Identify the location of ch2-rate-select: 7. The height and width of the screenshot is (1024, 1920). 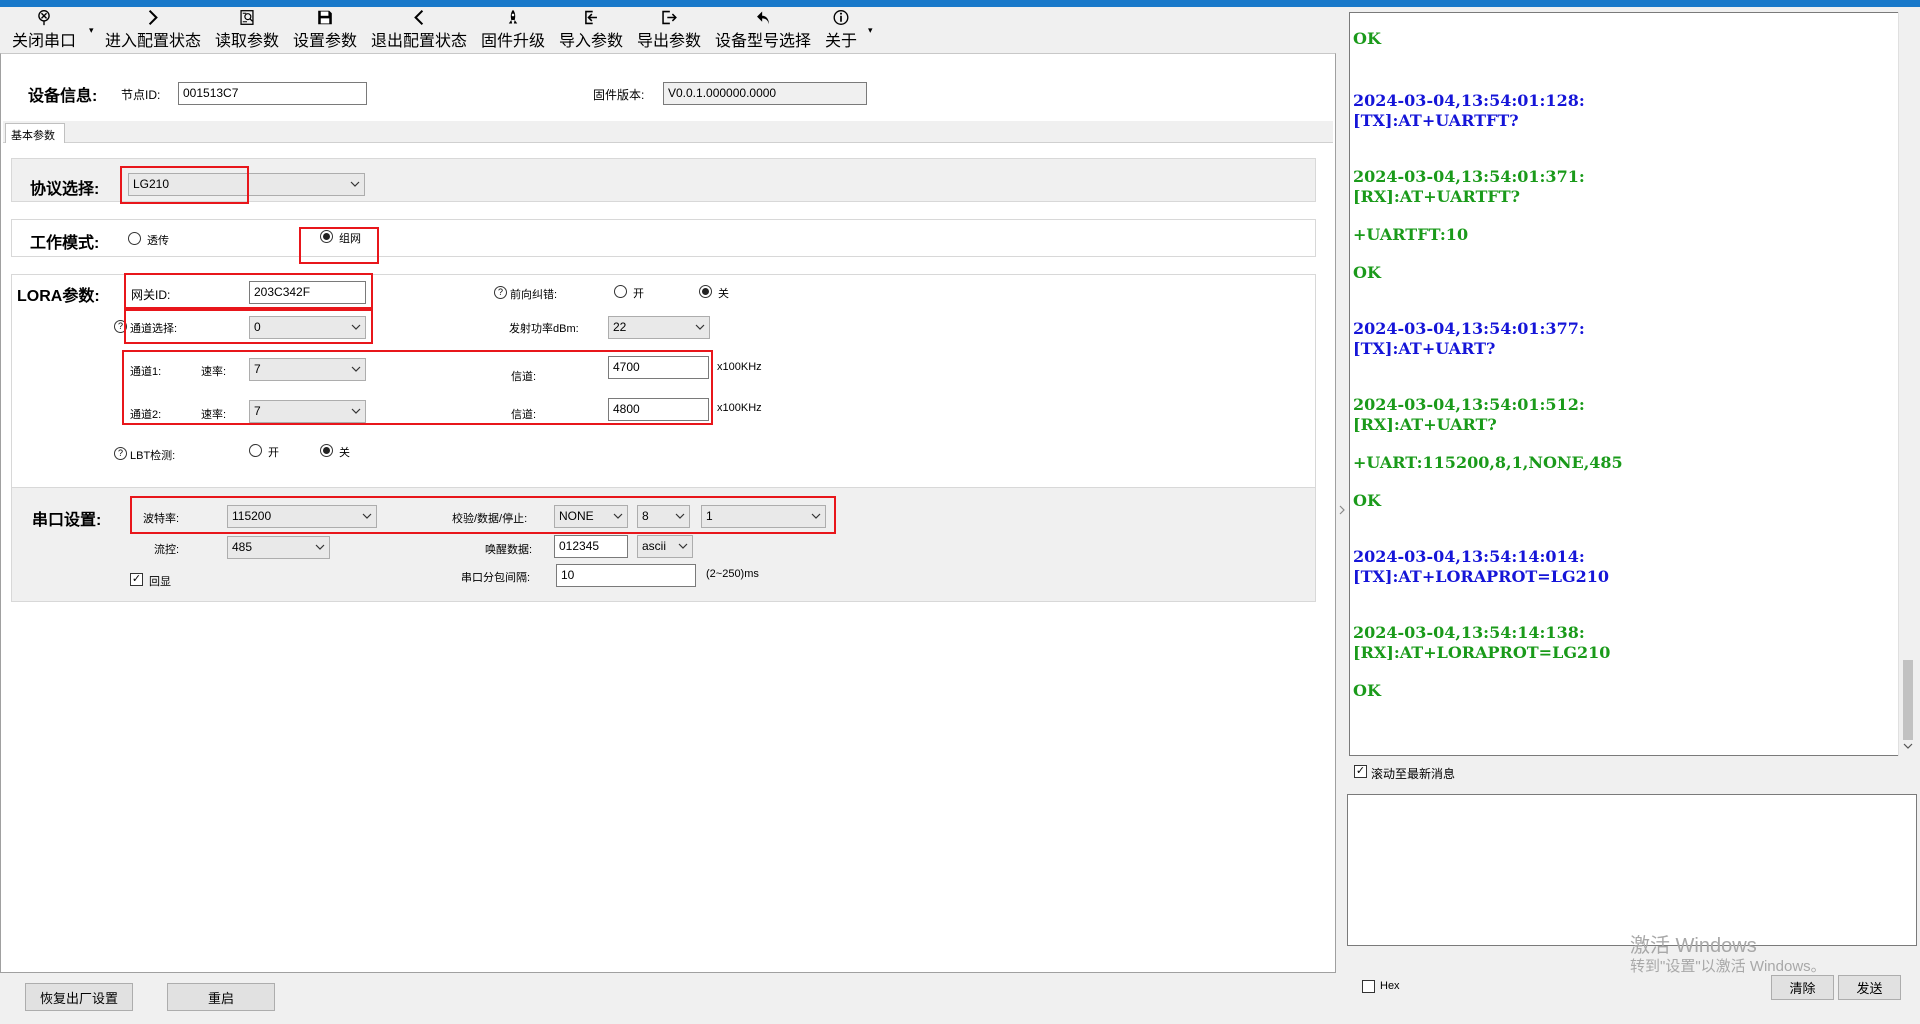
(307, 411).